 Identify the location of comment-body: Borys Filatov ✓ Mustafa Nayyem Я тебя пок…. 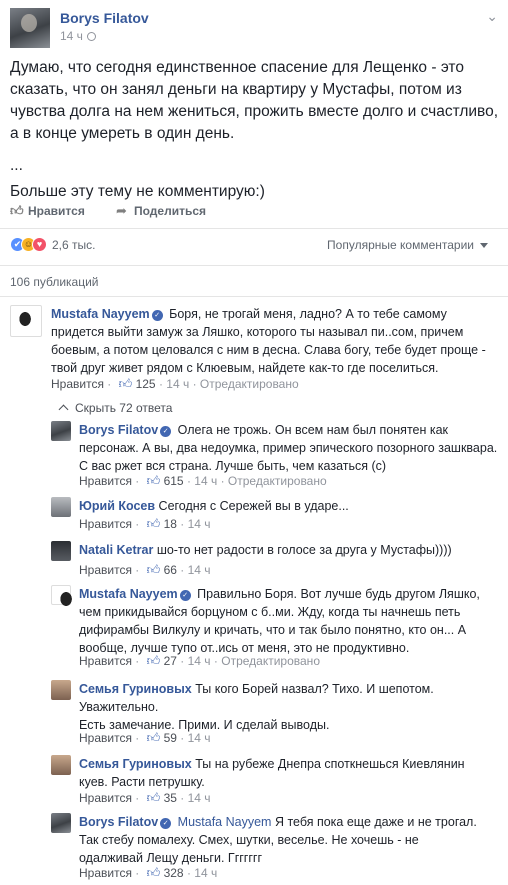
(279, 840).